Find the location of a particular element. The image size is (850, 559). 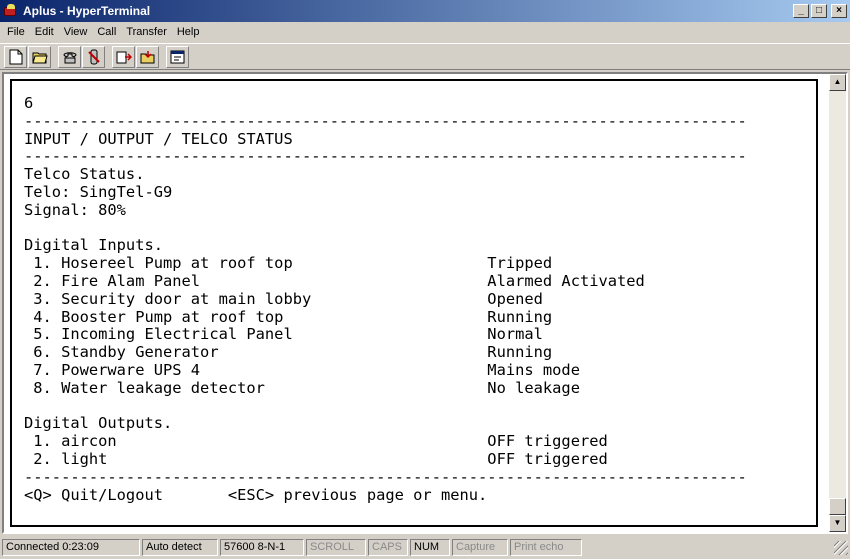

properties-icon is located at coordinates (177, 56).